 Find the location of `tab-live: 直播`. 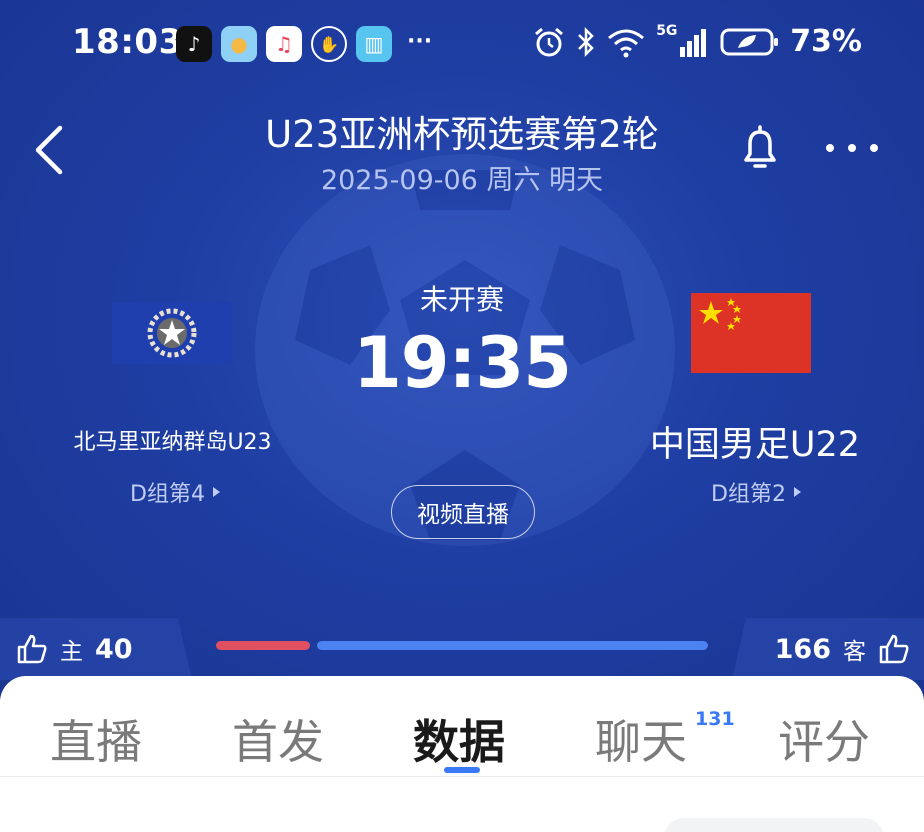

tab-live: 直播 is located at coordinates (96, 739).